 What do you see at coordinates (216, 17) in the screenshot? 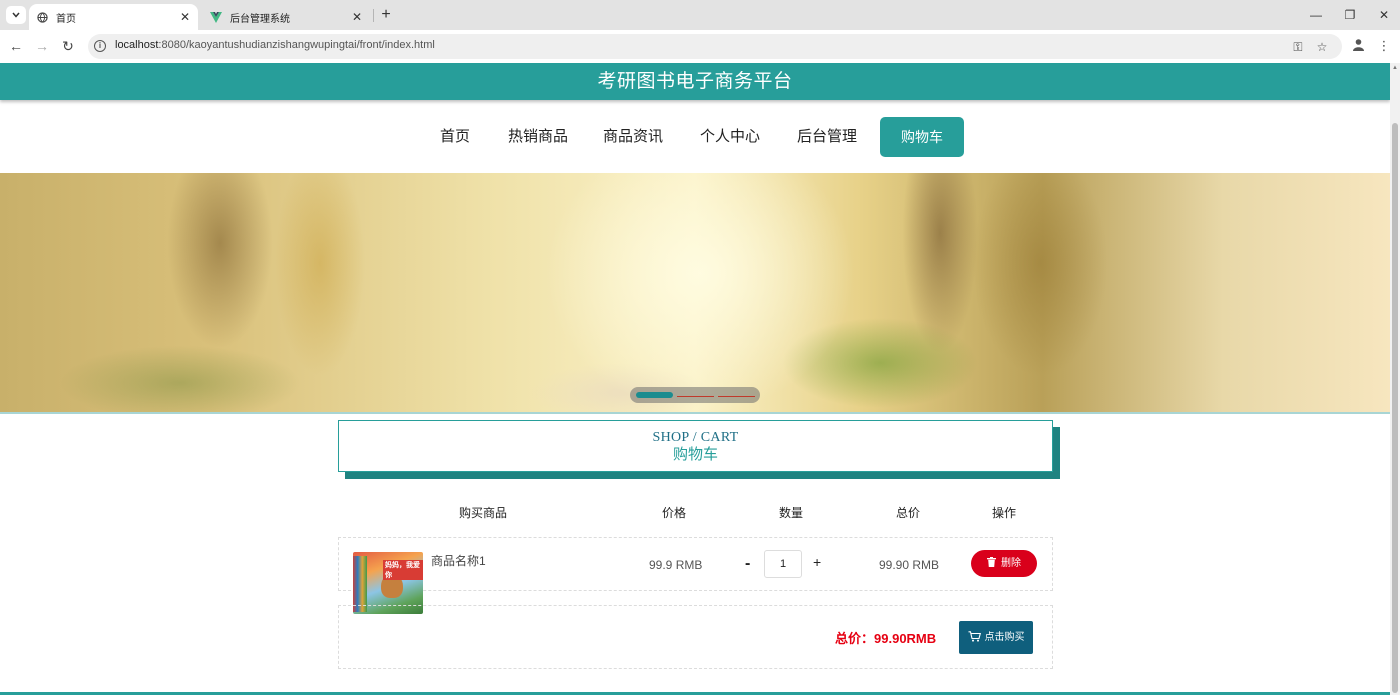
I see `vue-logo-icon` at bounding box center [216, 17].